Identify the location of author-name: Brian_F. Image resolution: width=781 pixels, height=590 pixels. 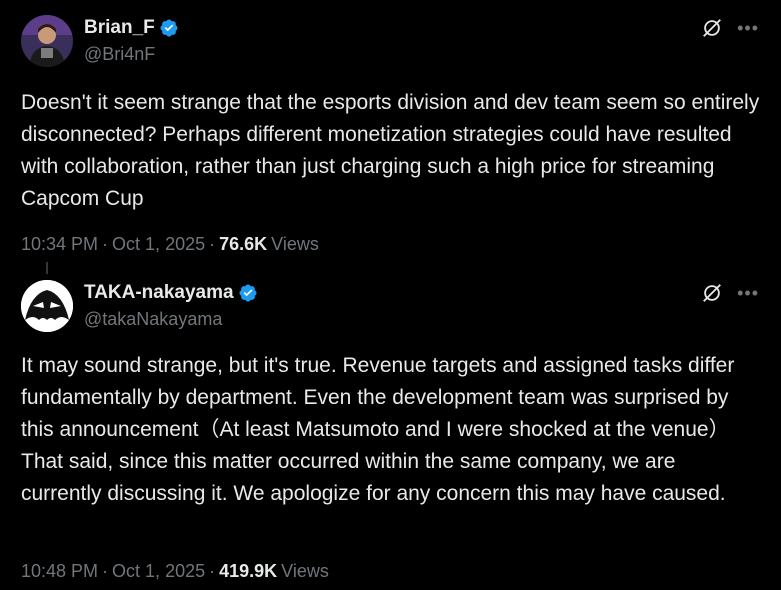
(119, 28).